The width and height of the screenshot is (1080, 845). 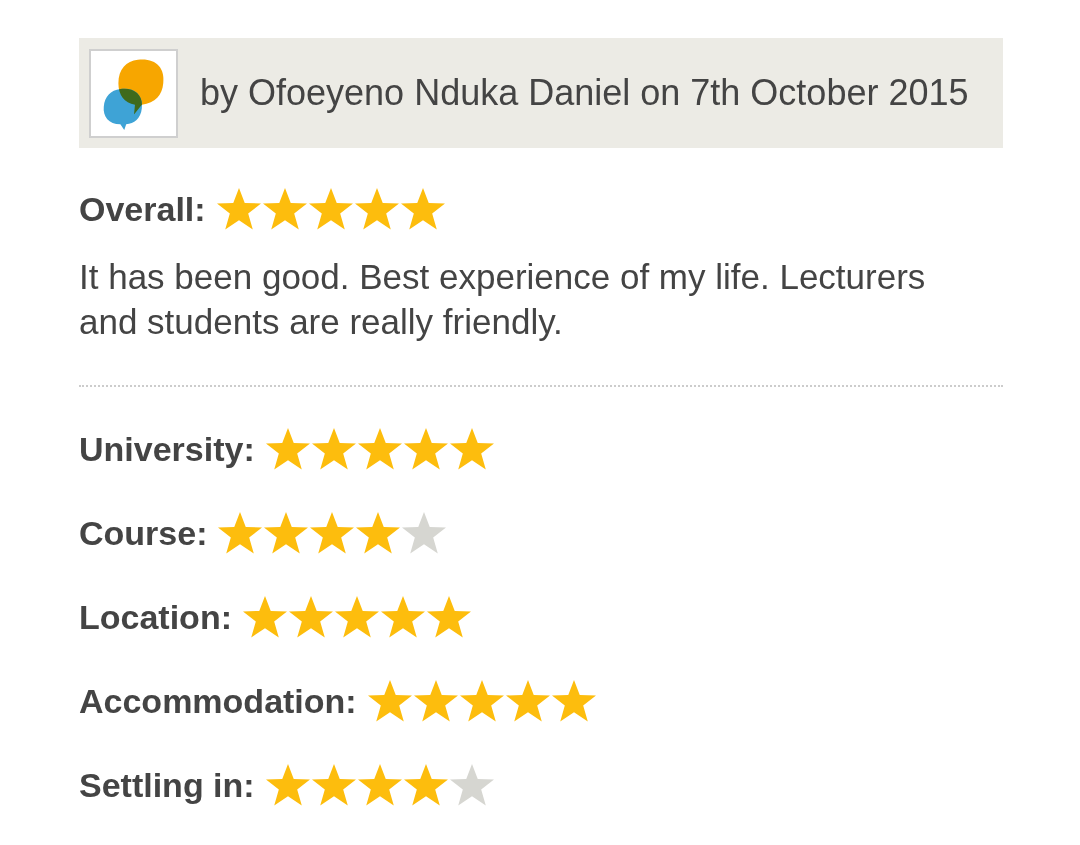 I want to click on rating-label: Overall:, so click(x=142, y=209).